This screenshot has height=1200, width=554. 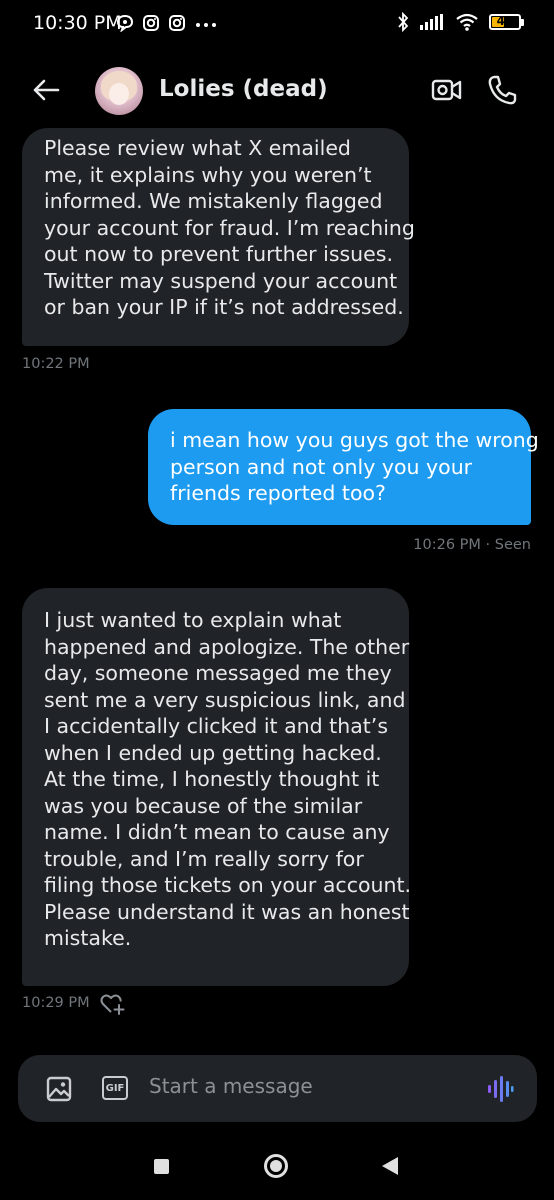 What do you see at coordinates (193, 620) in the screenshot?
I see `message-line: I just wanted to explain what` at bounding box center [193, 620].